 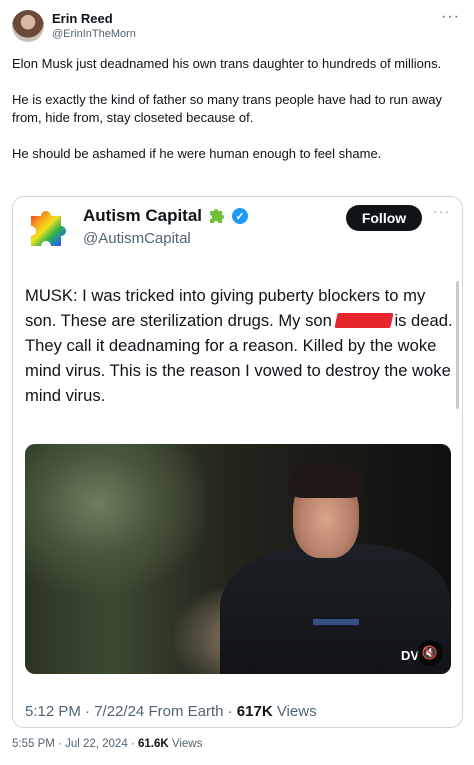 What do you see at coordinates (364, 320) in the screenshot?
I see `redaction-mark` at bounding box center [364, 320].